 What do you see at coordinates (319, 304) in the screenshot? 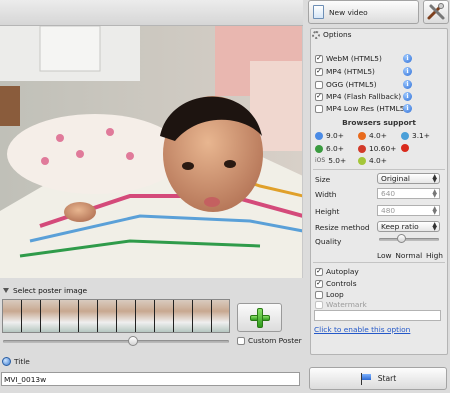
I see `watermark-checkbox` at bounding box center [319, 304].